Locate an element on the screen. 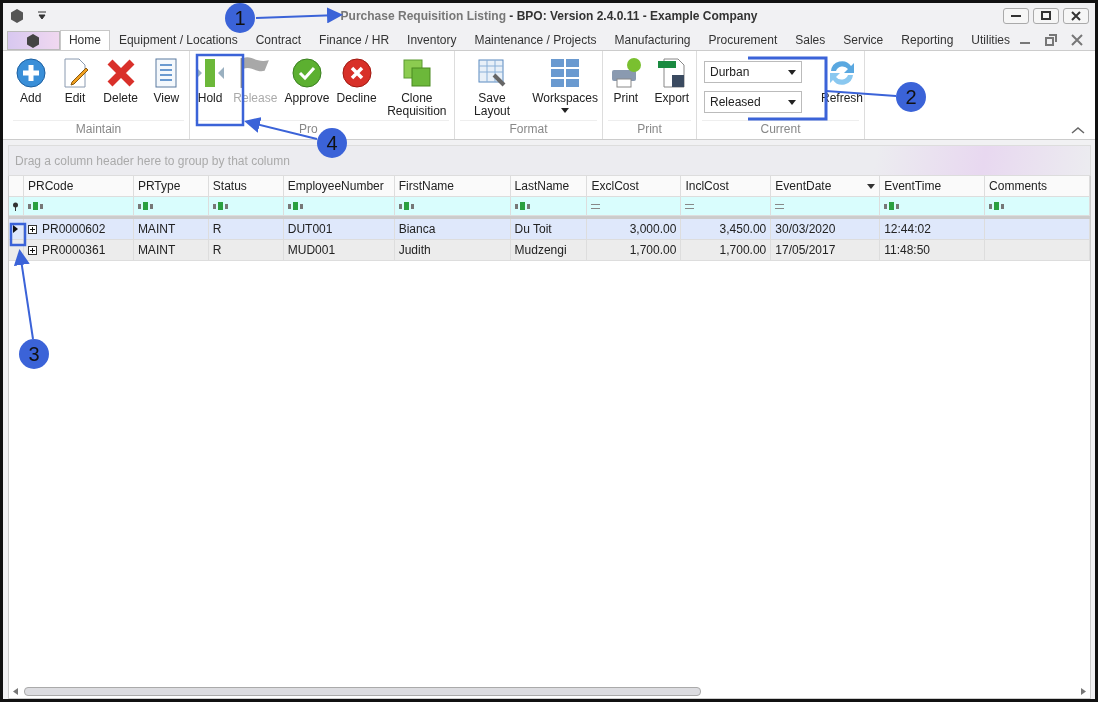 The width and height of the screenshot is (1098, 702). column-header: FirstName is located at coordinates (452, 186).